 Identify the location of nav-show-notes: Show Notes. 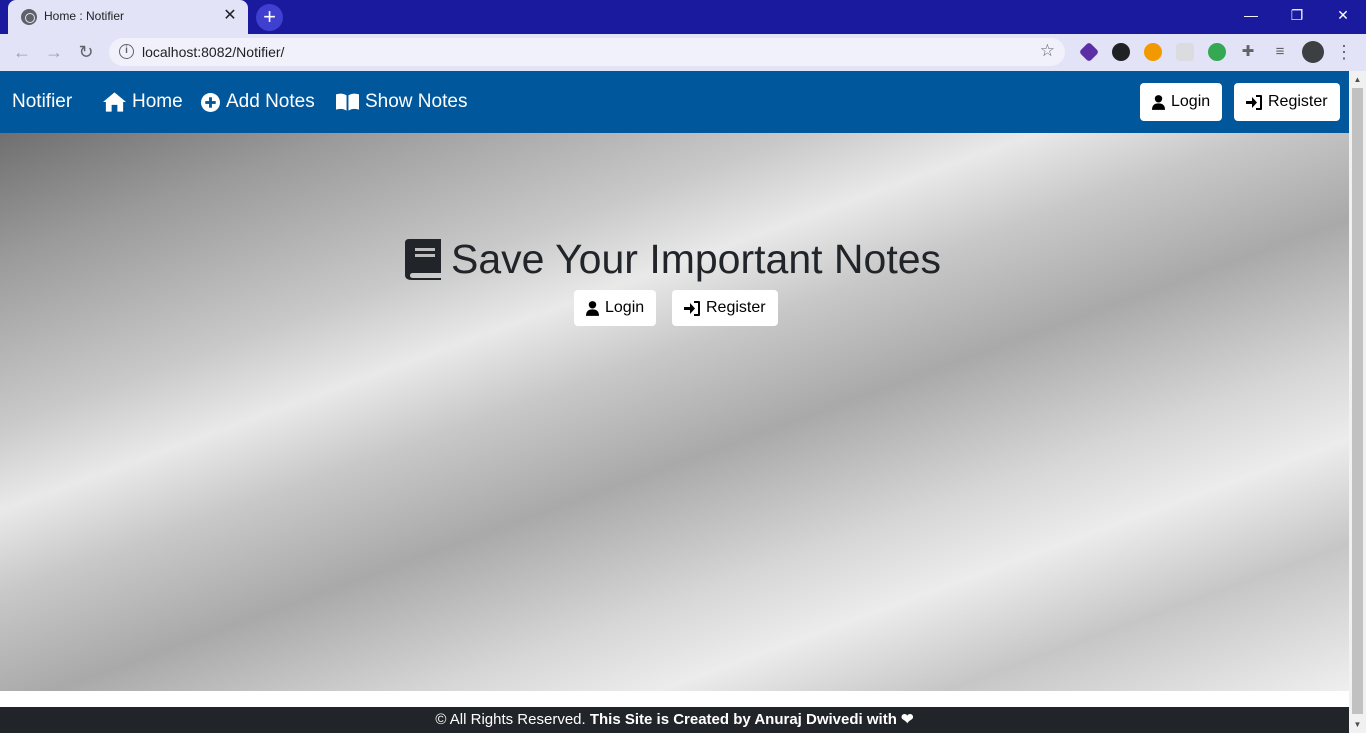
(401, 102).